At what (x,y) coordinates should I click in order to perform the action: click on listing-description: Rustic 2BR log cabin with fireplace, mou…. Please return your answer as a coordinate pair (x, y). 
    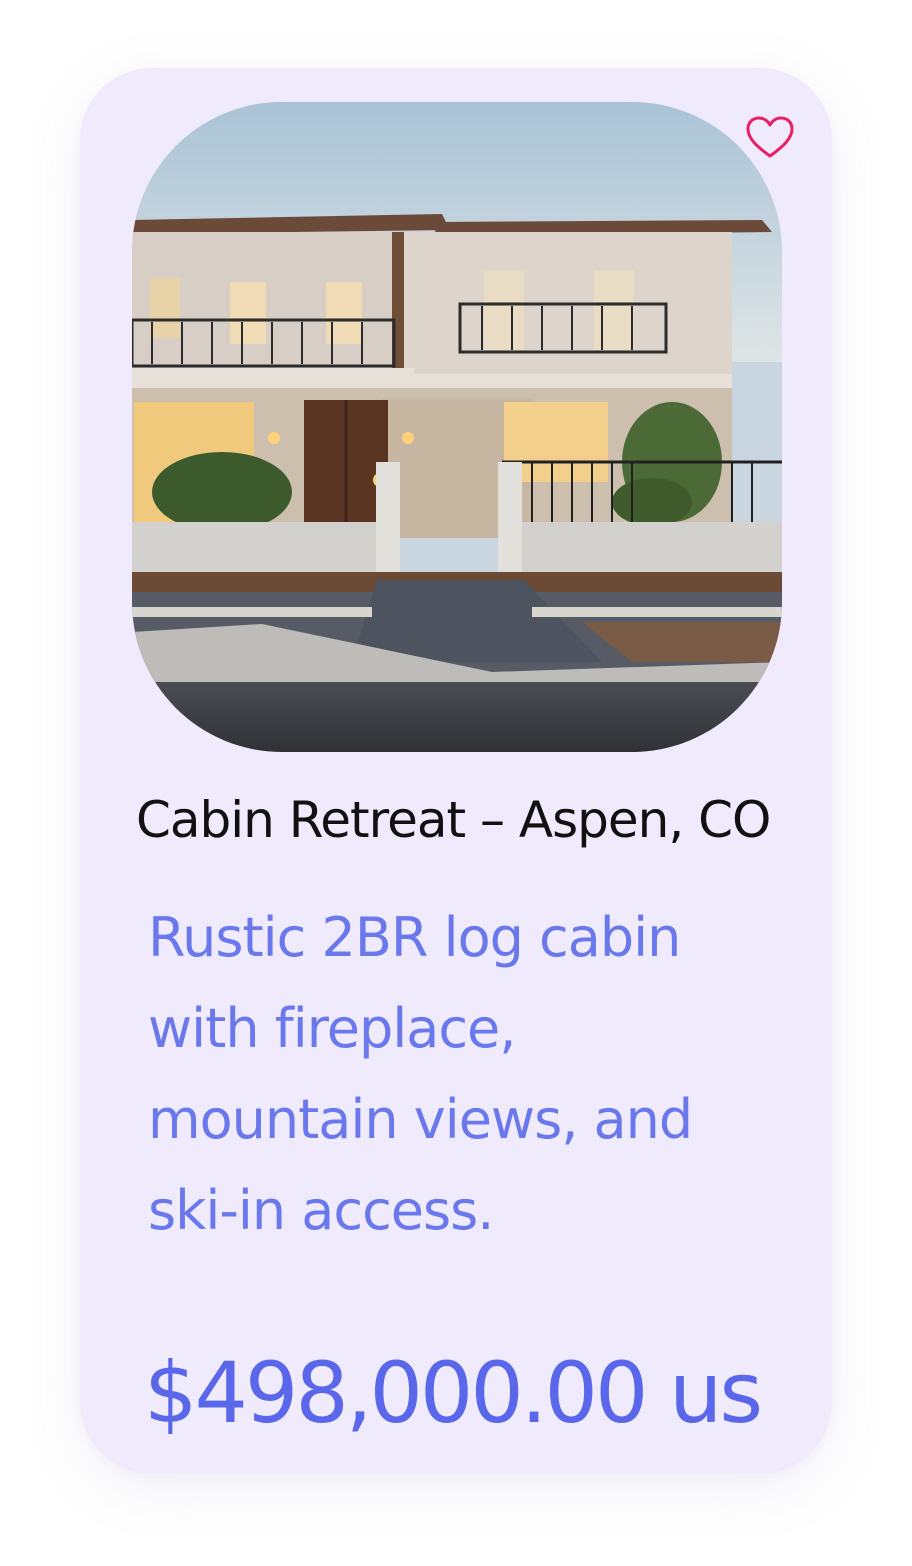
    Looking at the image, I should click on (420, 1074).